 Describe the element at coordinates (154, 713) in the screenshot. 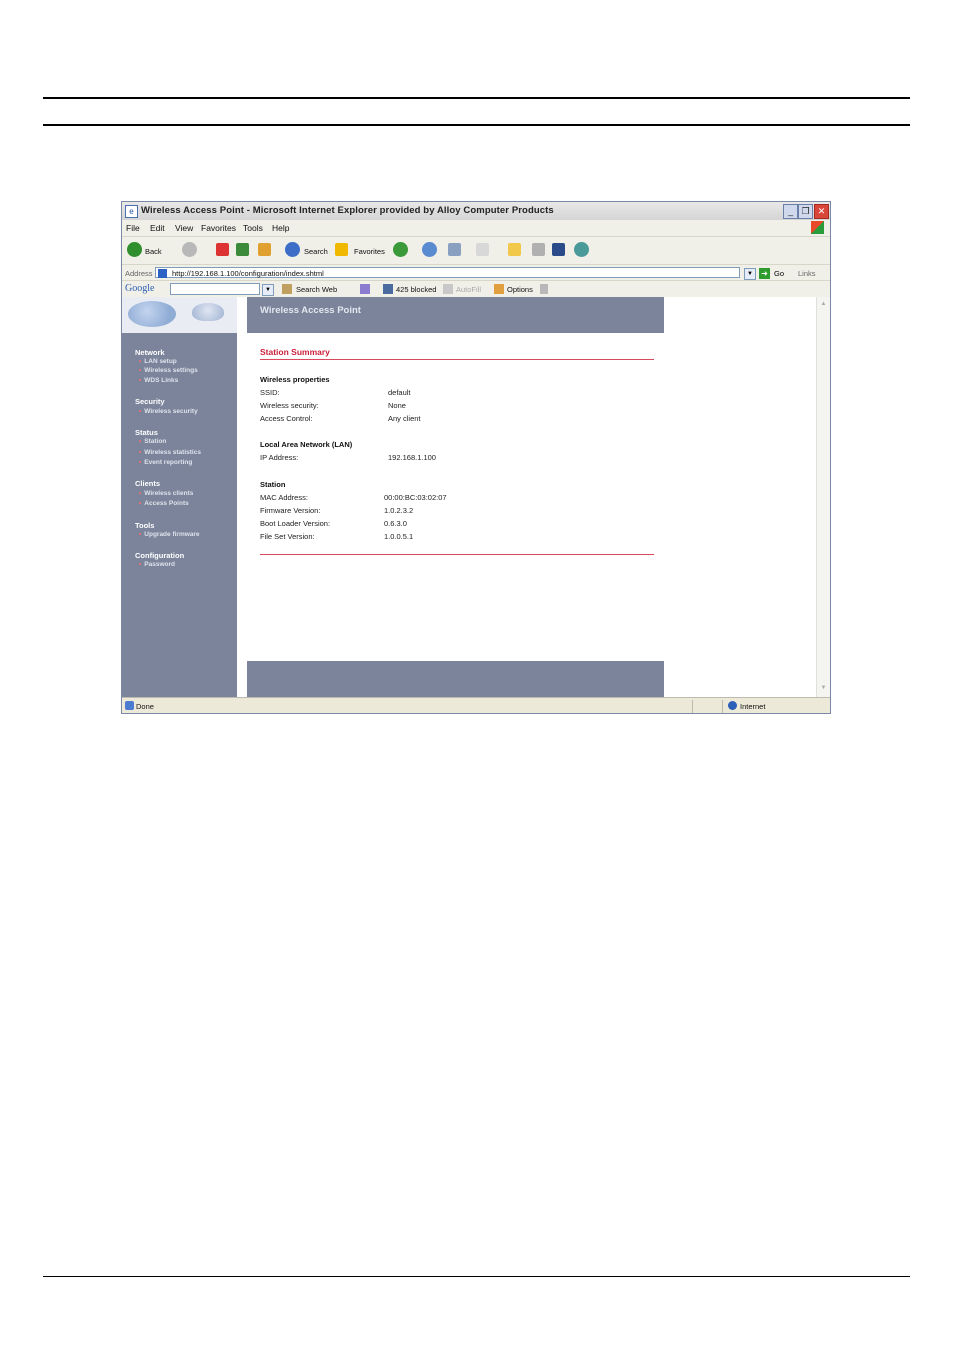

I see `progress-indicator` at that location.